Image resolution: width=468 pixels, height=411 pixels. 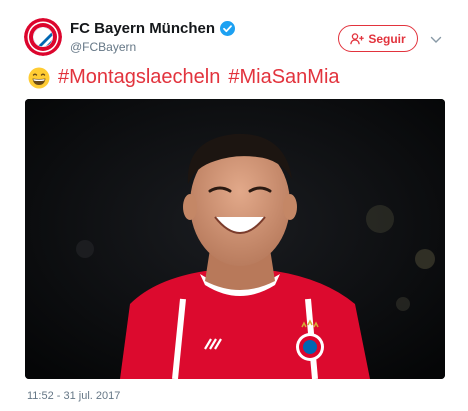 I want to click on name-row: FC Bayern München, so click(x=153, y=28).